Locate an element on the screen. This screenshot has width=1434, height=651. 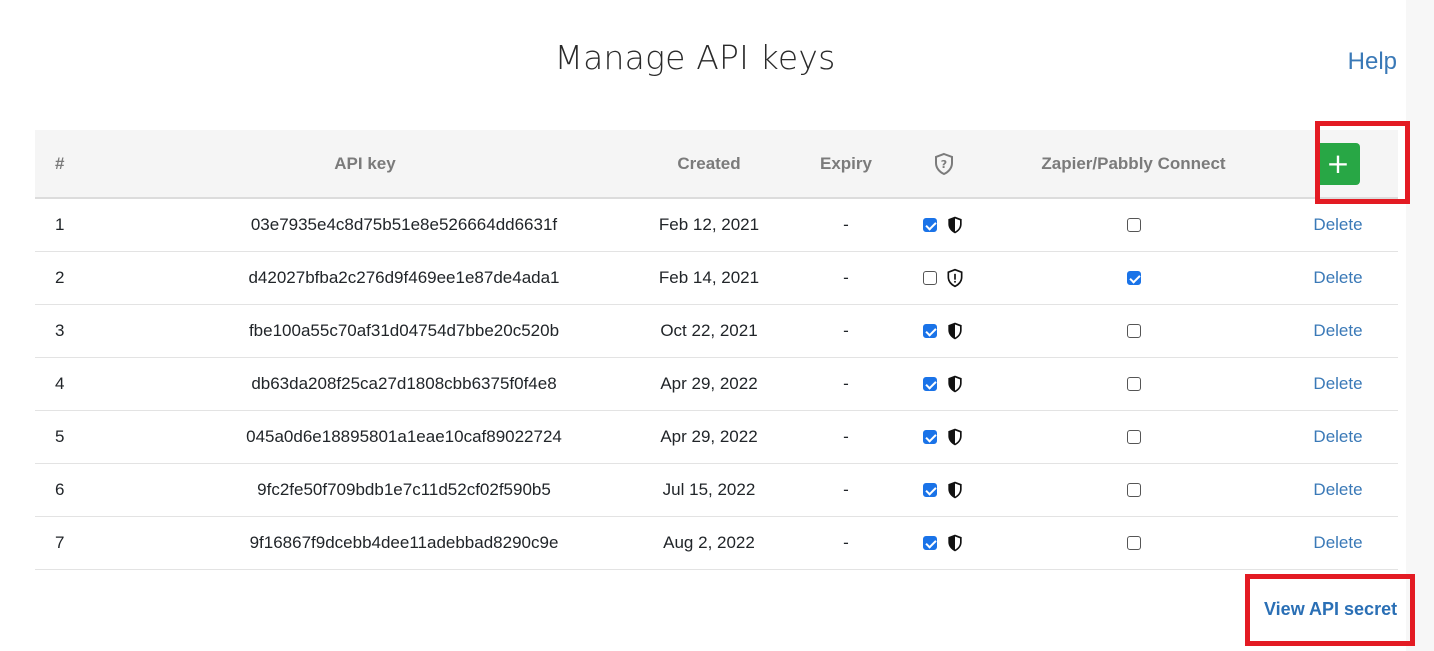
row-number: 1 is located at coordinates (70, 225).